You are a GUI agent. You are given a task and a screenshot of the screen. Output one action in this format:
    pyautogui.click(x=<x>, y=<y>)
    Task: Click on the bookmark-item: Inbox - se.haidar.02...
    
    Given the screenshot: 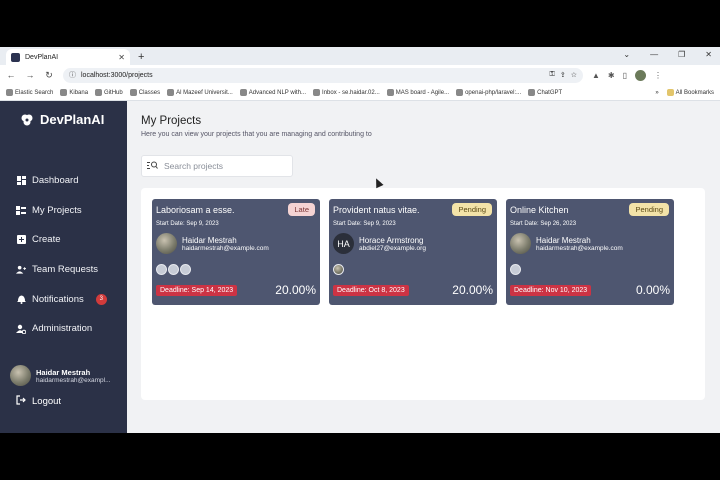 What is the action you would take?
    pyautogui.click(x=346, y=92)
    